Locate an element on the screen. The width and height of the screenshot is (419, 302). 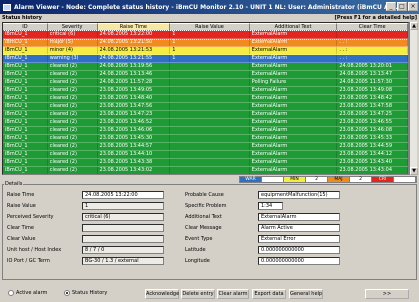
details-label: Details is located at coordinates (14, 184).